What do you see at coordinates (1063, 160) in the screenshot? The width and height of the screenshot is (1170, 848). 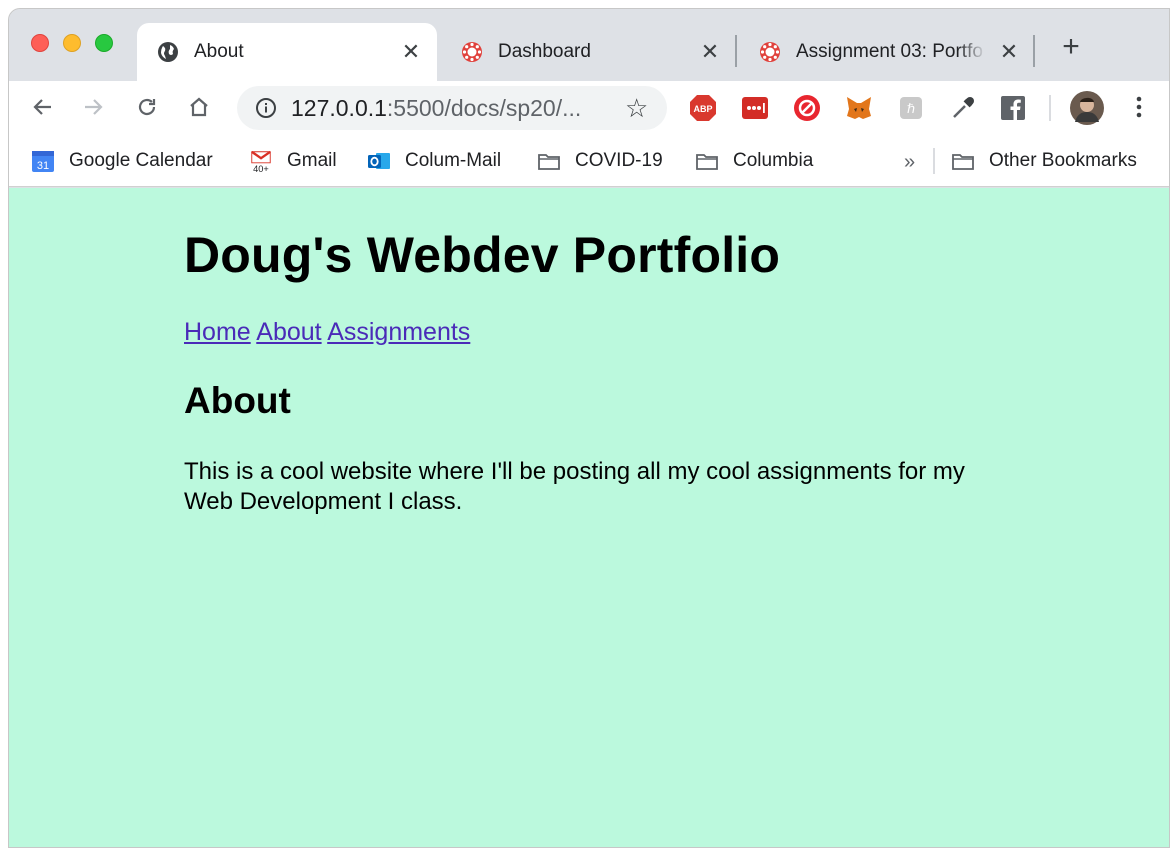 I see `bookmark-label: Other Bookmarks` at bounding box center [1063, 160].